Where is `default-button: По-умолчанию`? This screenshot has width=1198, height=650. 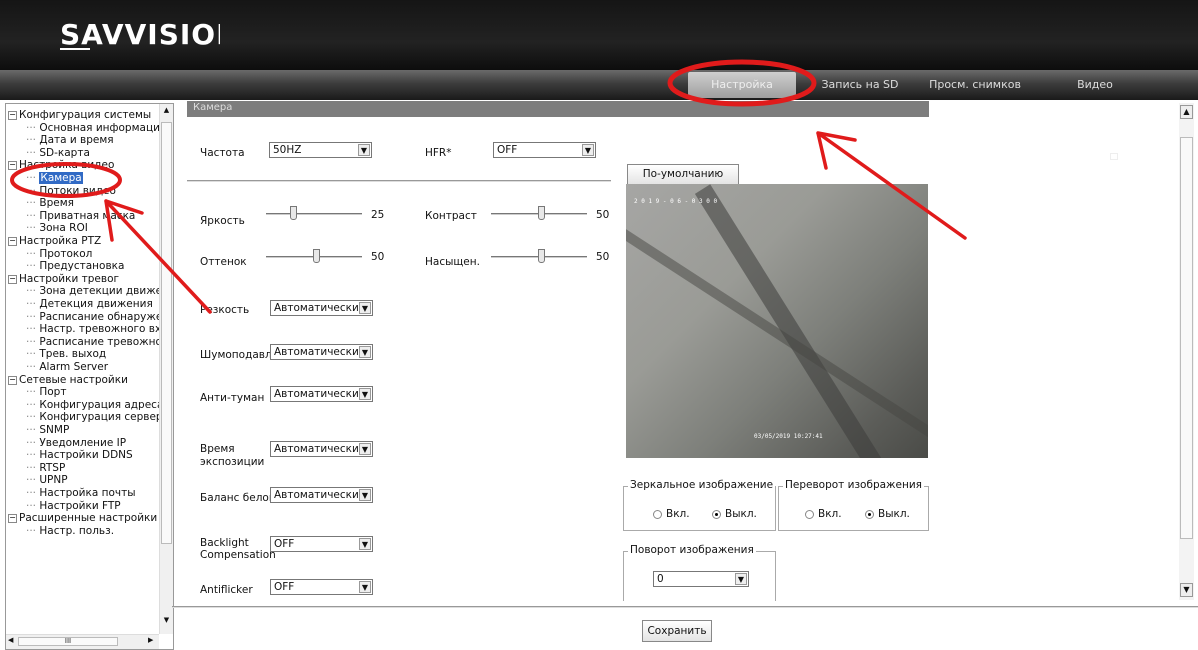 default-button: По-умолчанию is located at coordinates (683, 174).